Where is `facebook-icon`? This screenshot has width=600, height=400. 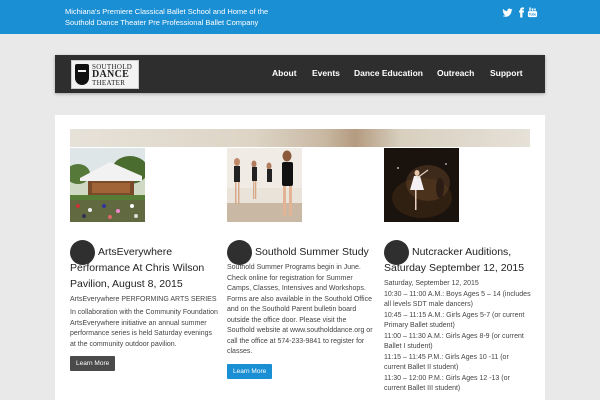 facebook-icon is located at coordinates (521, 13).